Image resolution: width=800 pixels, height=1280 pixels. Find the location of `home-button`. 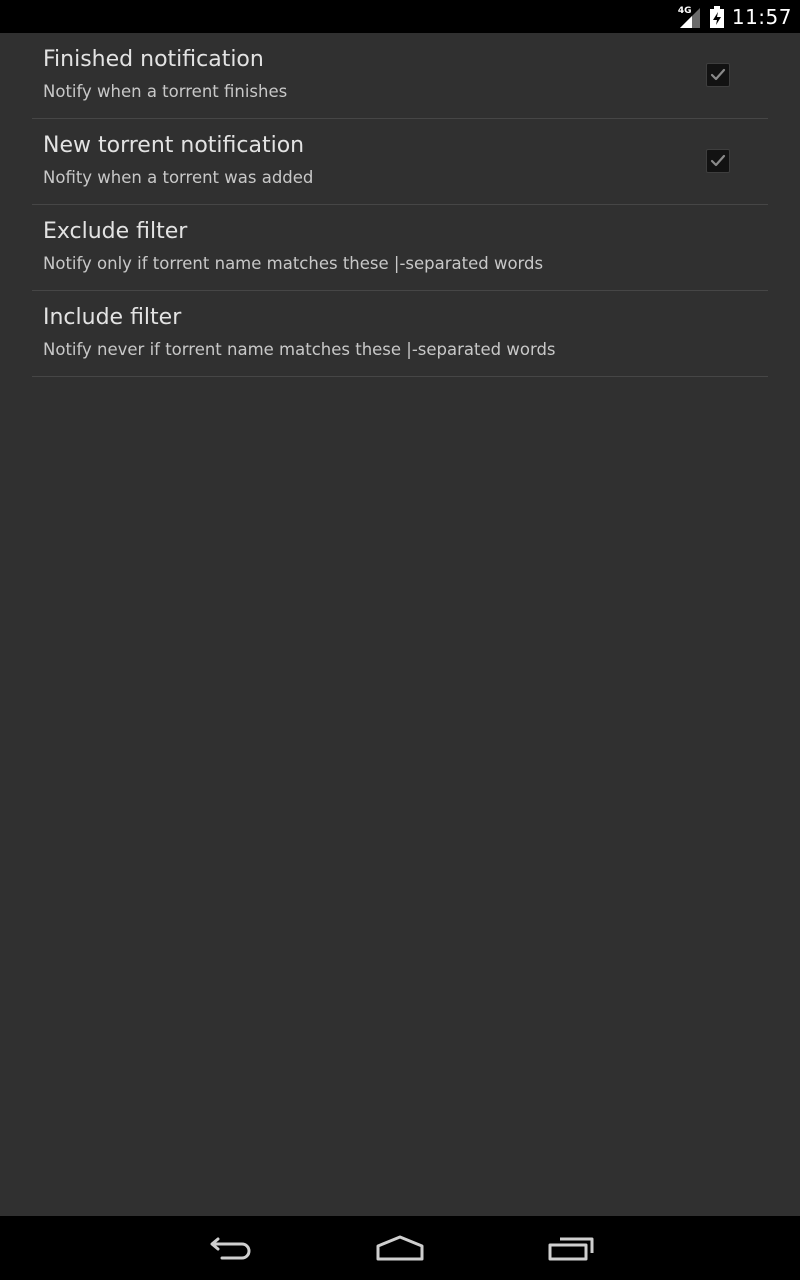

home-button is located at coordinates (400, 1248).